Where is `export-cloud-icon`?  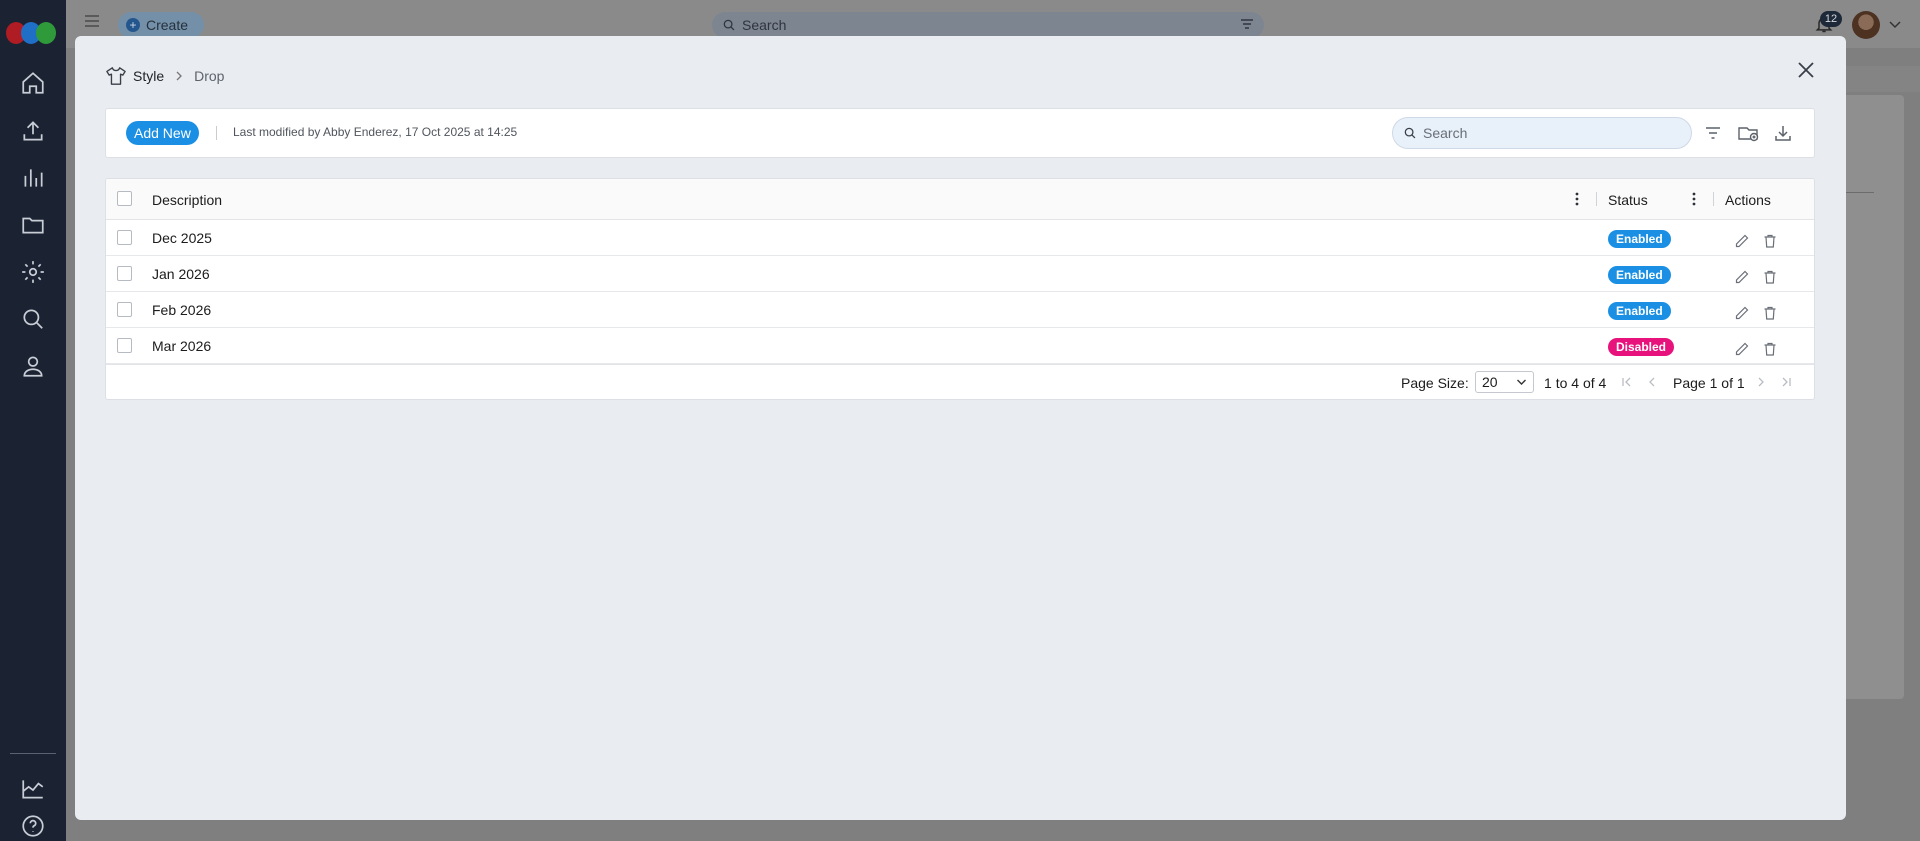
export-cloud-icon is located at coordinates (1749, 133).